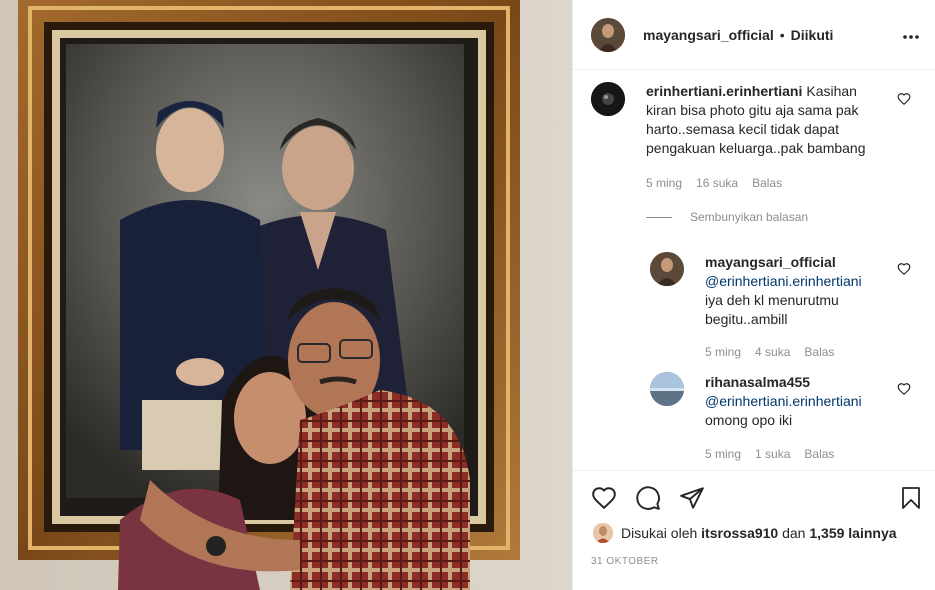  Describe the element at coordinates (770, 262) in the screenshot. I see `reply-username: mayangsari_official` at that location.